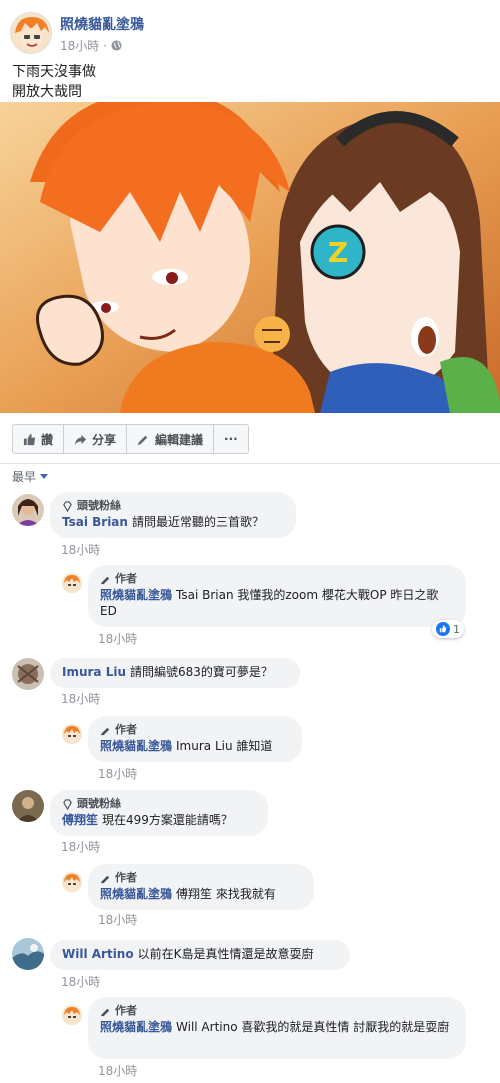  I want to click on commenter-name: Imura Liu, so click(94, 672).